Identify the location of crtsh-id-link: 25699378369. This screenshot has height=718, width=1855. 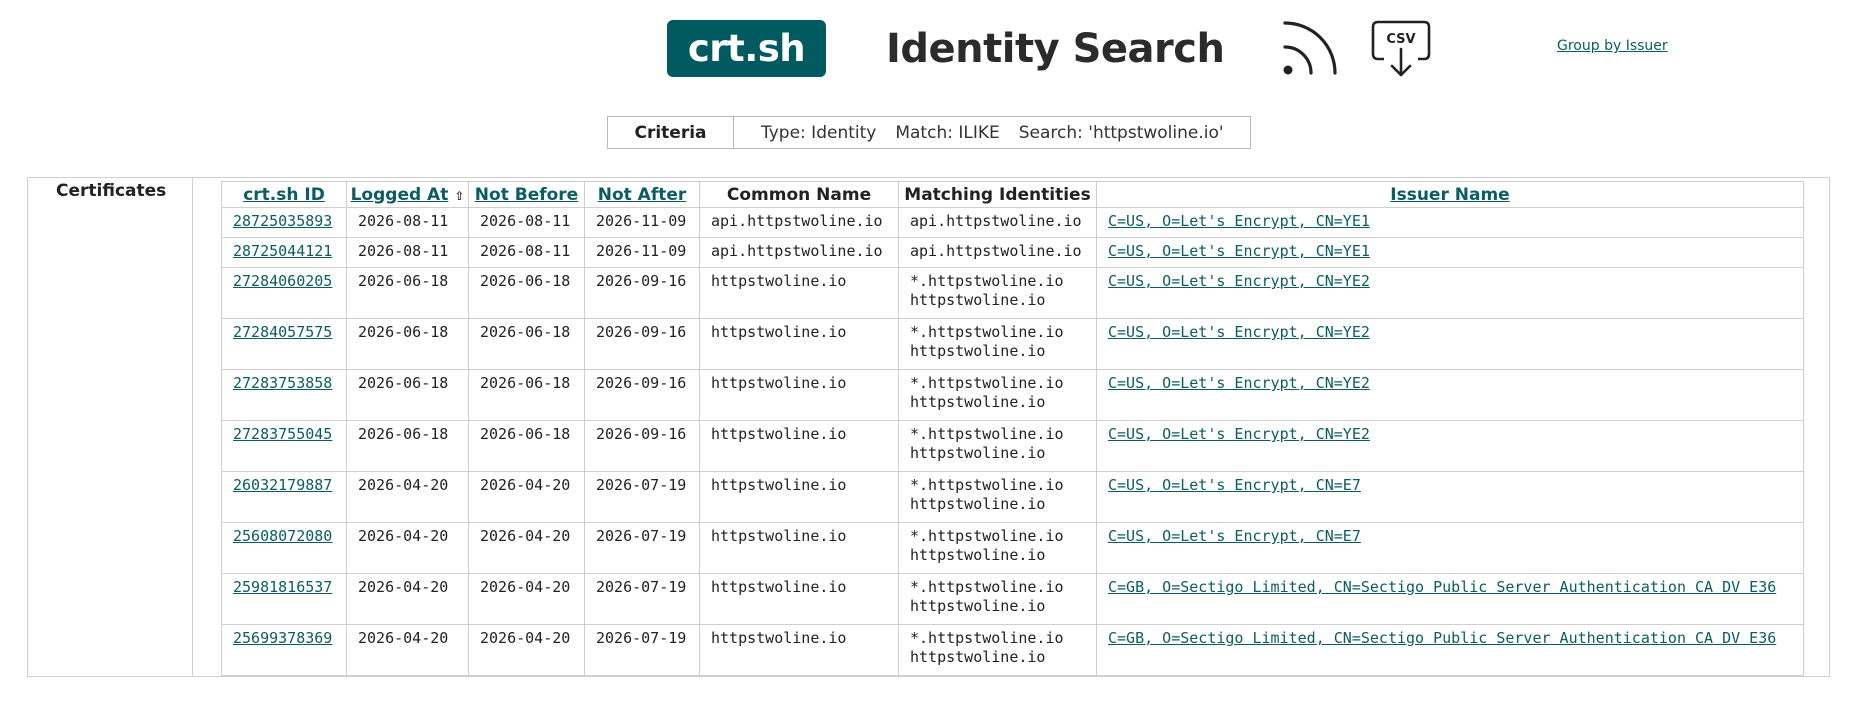
(282, 638).